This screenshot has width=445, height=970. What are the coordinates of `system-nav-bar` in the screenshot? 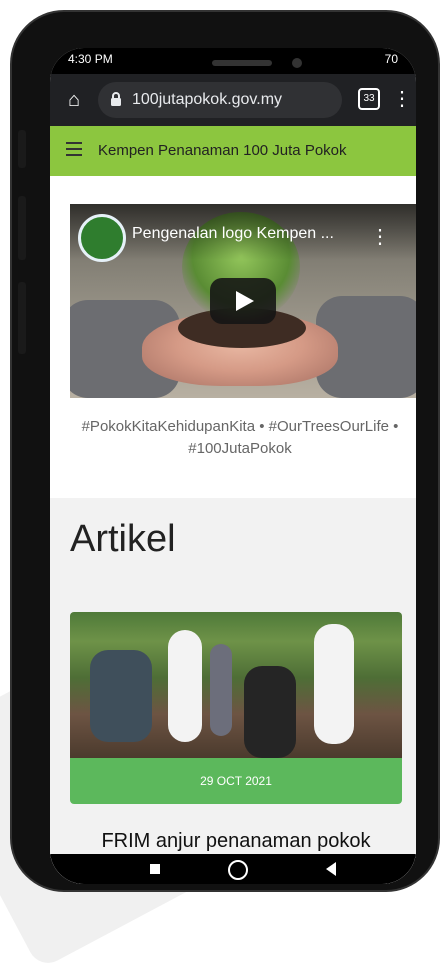 It's located at (233, 869).